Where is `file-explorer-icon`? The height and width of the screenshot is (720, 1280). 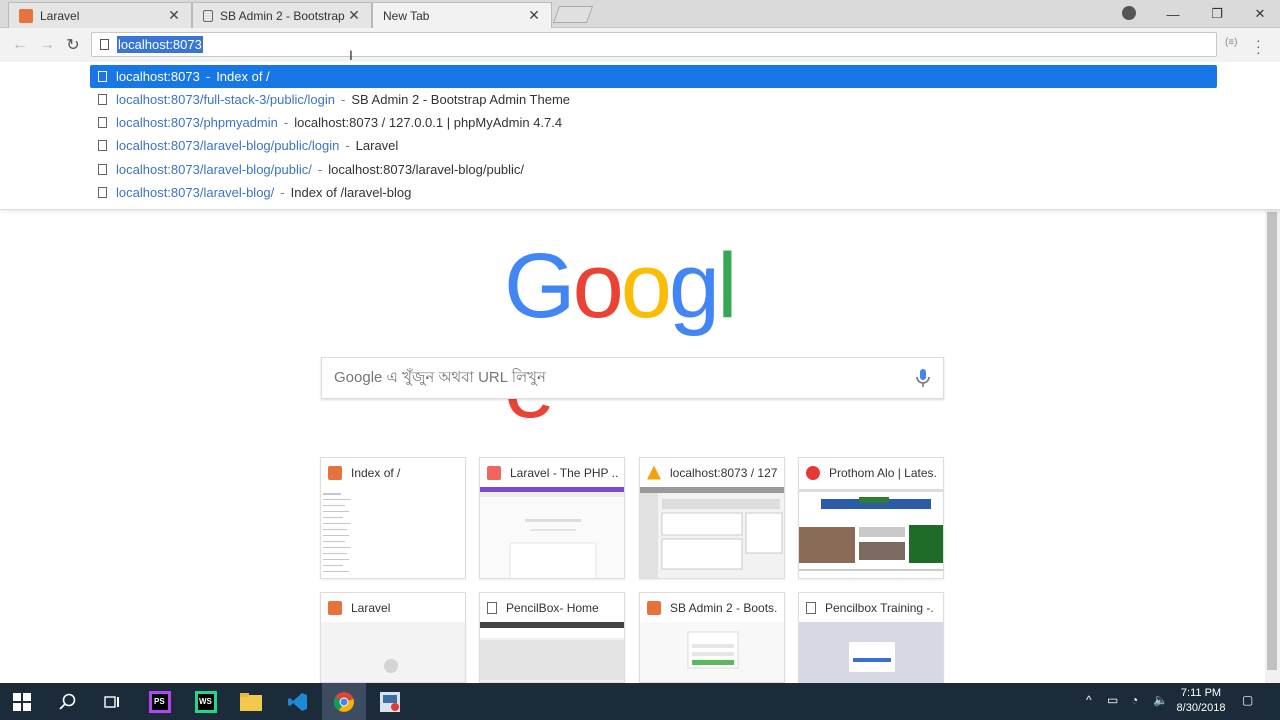 file-explorer-icon is located at coordinates (251, 701).